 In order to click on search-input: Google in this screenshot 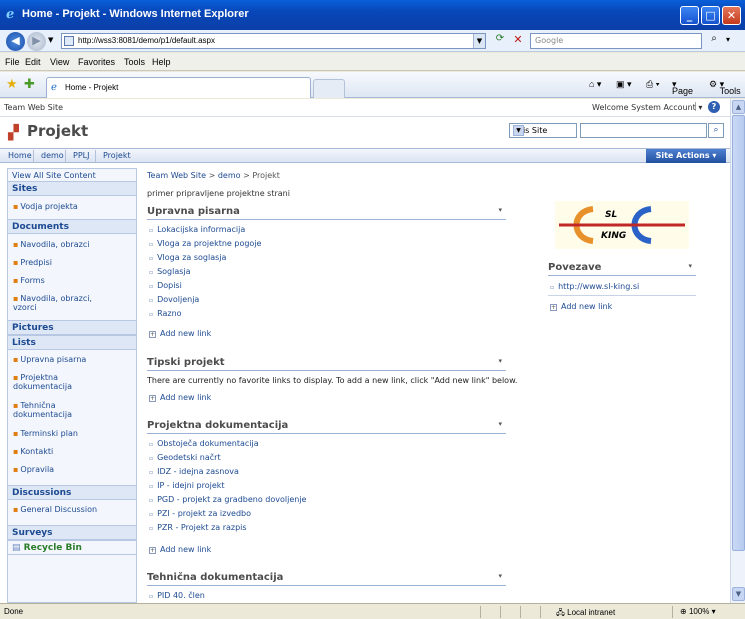, I will do `click(616, 41)`.